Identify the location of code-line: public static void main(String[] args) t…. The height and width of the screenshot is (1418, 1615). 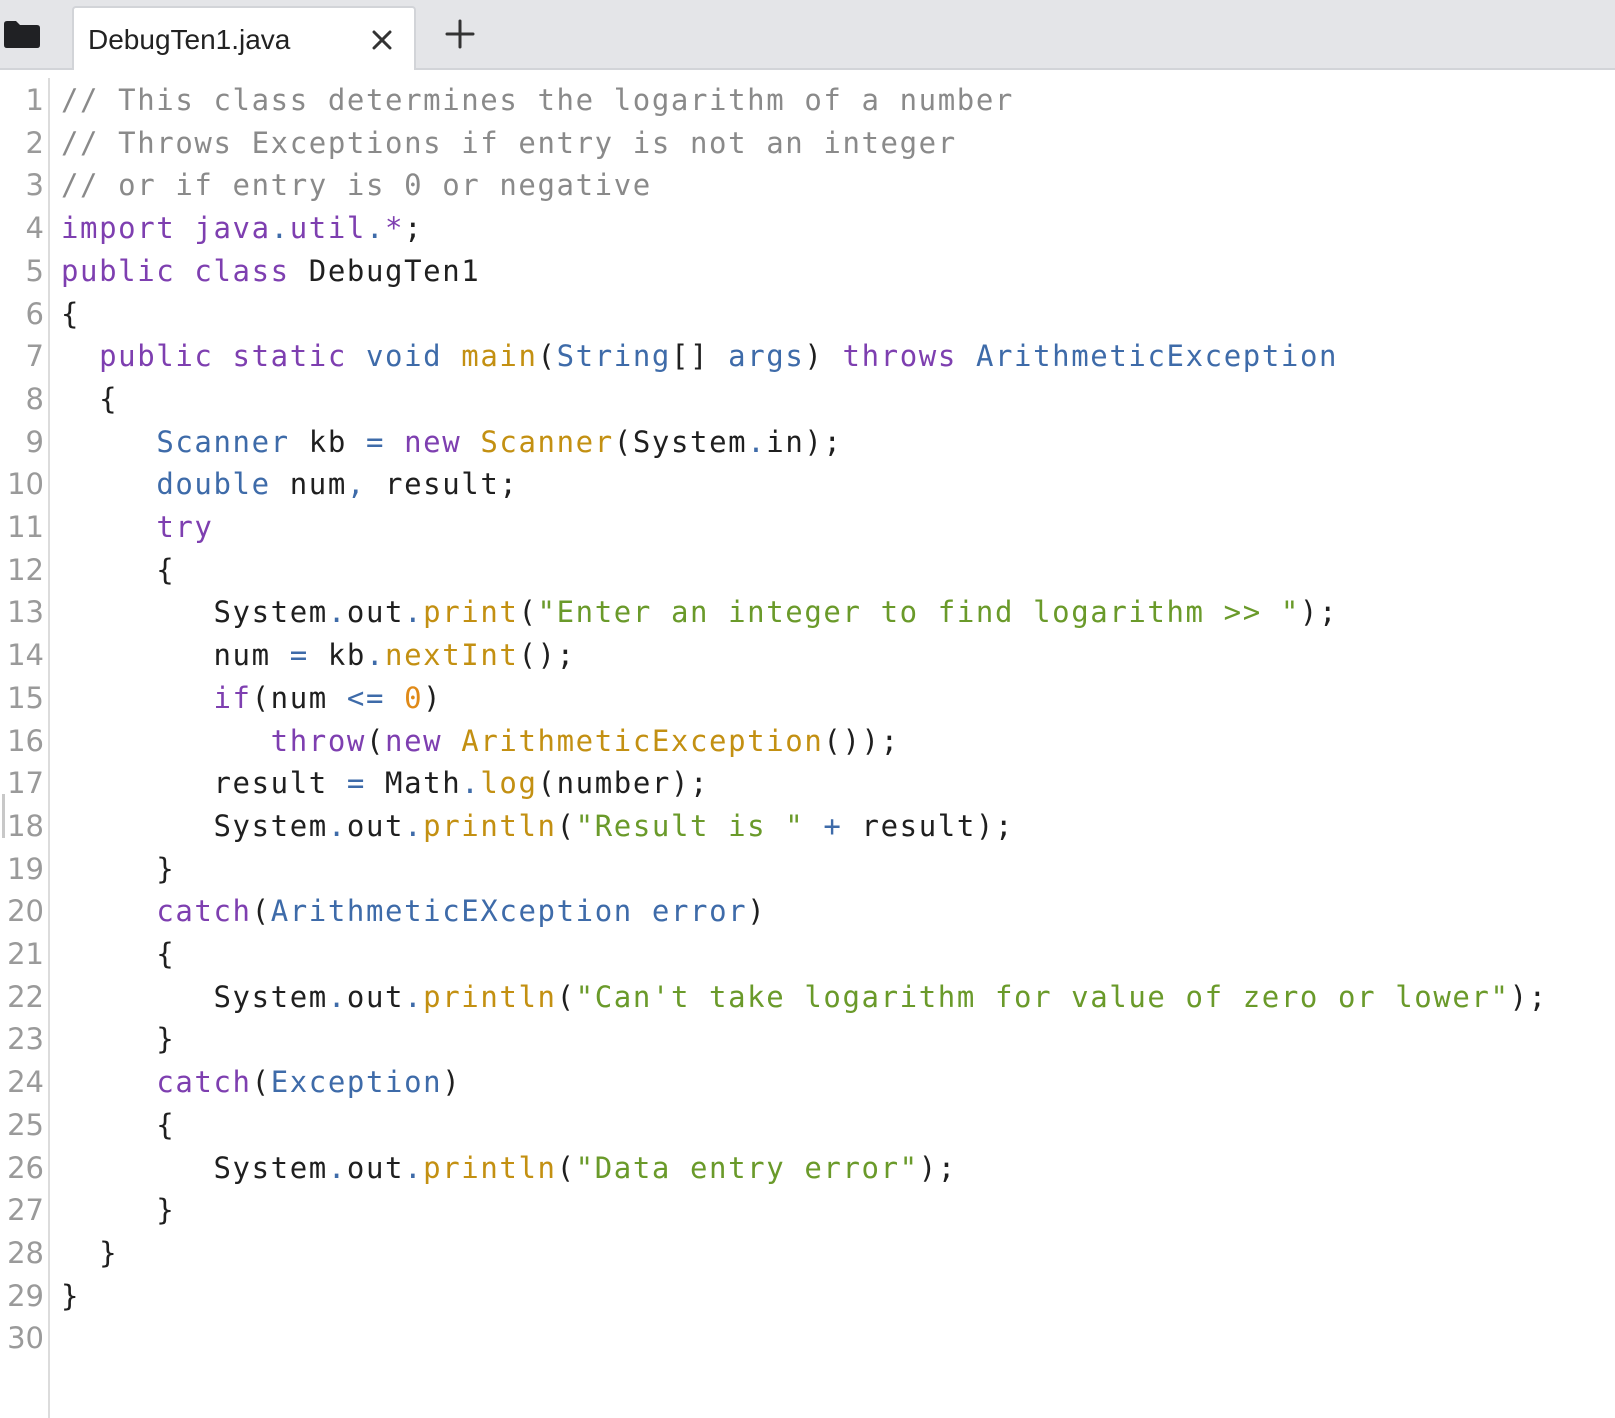
(699, 356).